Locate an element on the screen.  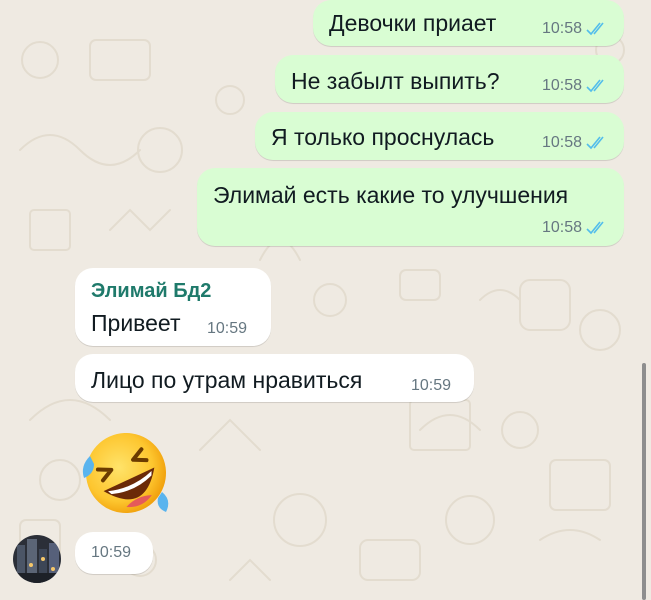
incoming-message: Элимай Бд2 Привеет 10:59 is located at coordinates (173, 307).